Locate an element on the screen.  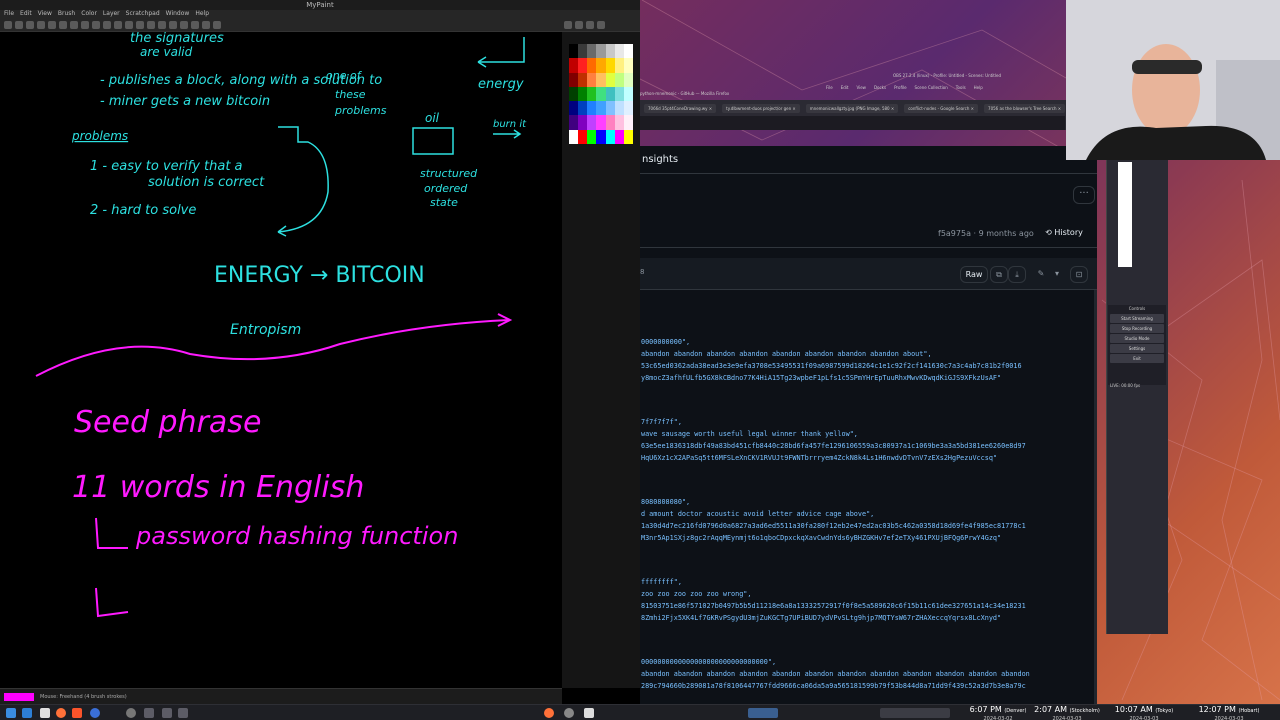
zoom-icon is located at coordinates (107, 24).